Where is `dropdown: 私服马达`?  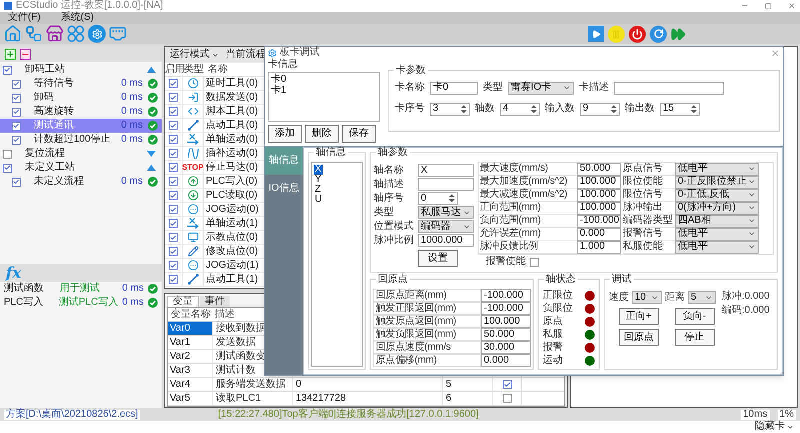
dropdown: 私服马达 is located at coordinates (446, 212).